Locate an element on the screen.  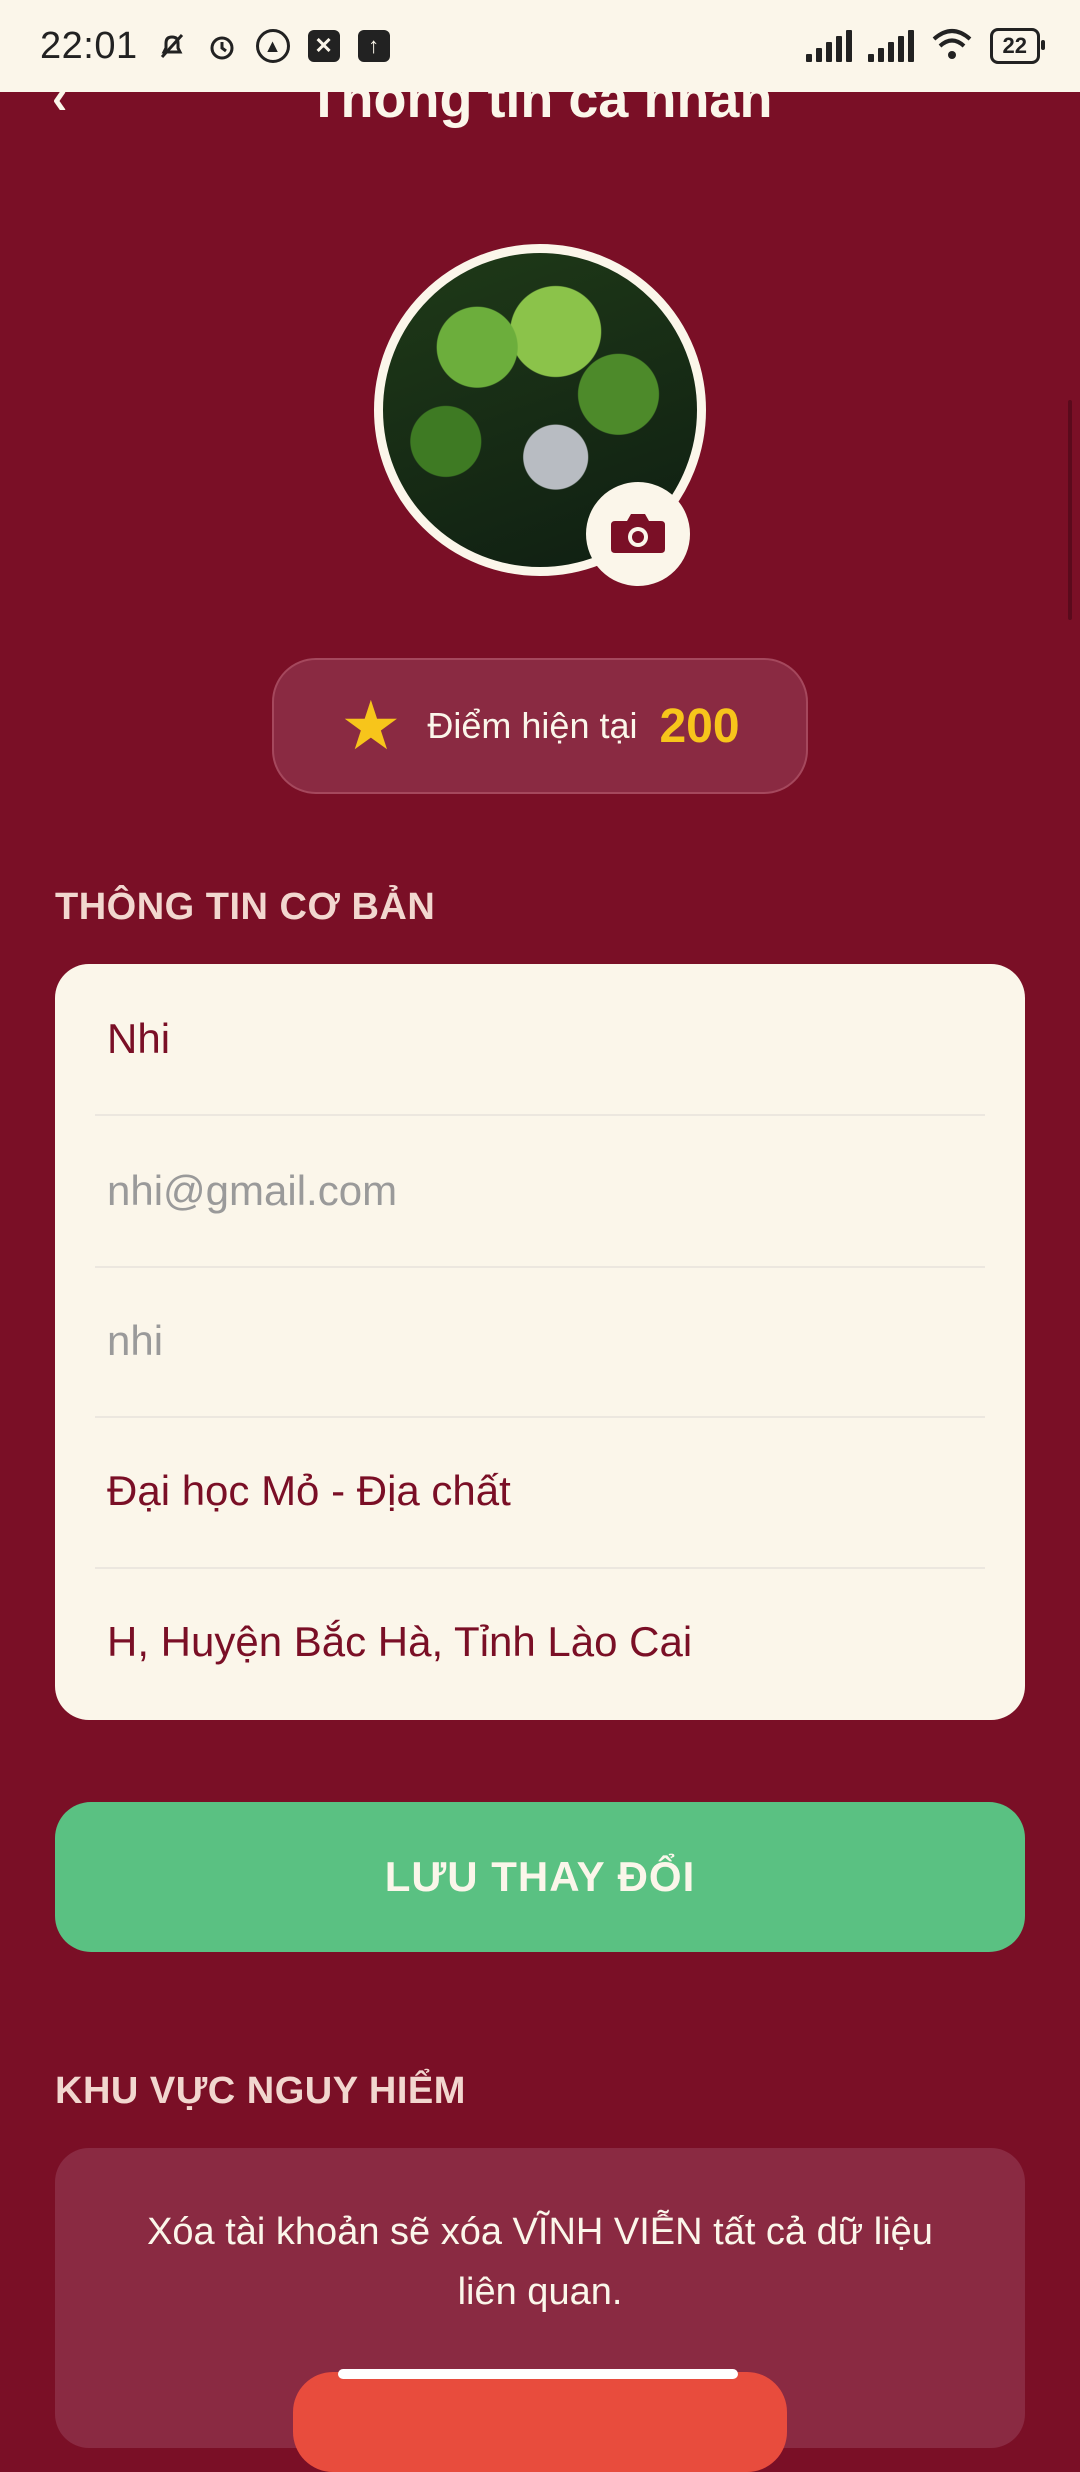
camera-icon is located at coordinates (638, 534).